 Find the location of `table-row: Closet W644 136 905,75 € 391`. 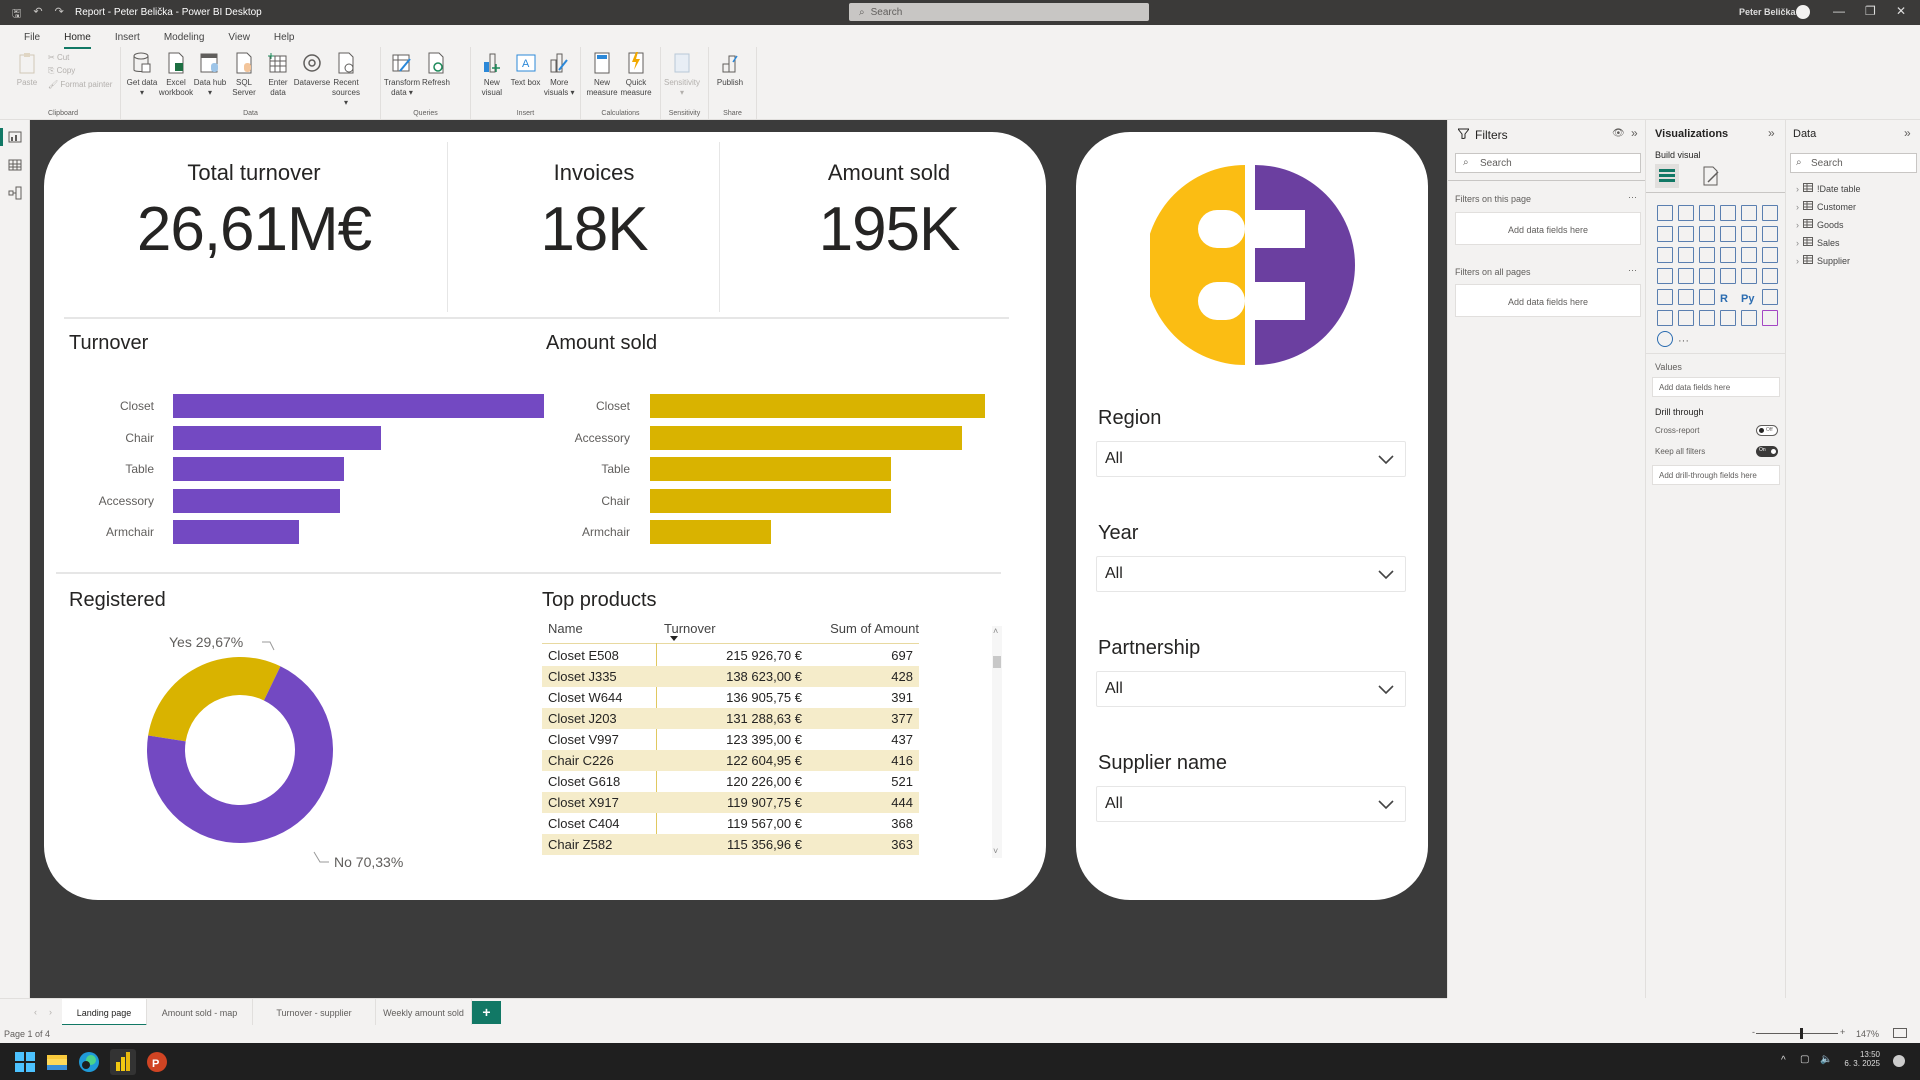

table-row: Closet W644 136 905,75 € 391 is located at coordinates (730, 697).